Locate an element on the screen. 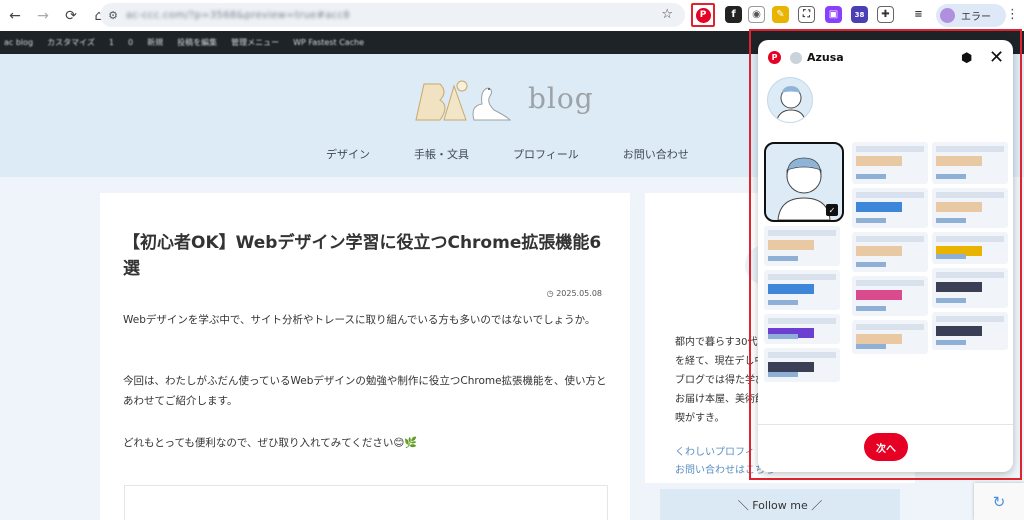 The width and height of the screenshot is (1024, 520). person-illustration-icon is located at coordinates (791, 104).